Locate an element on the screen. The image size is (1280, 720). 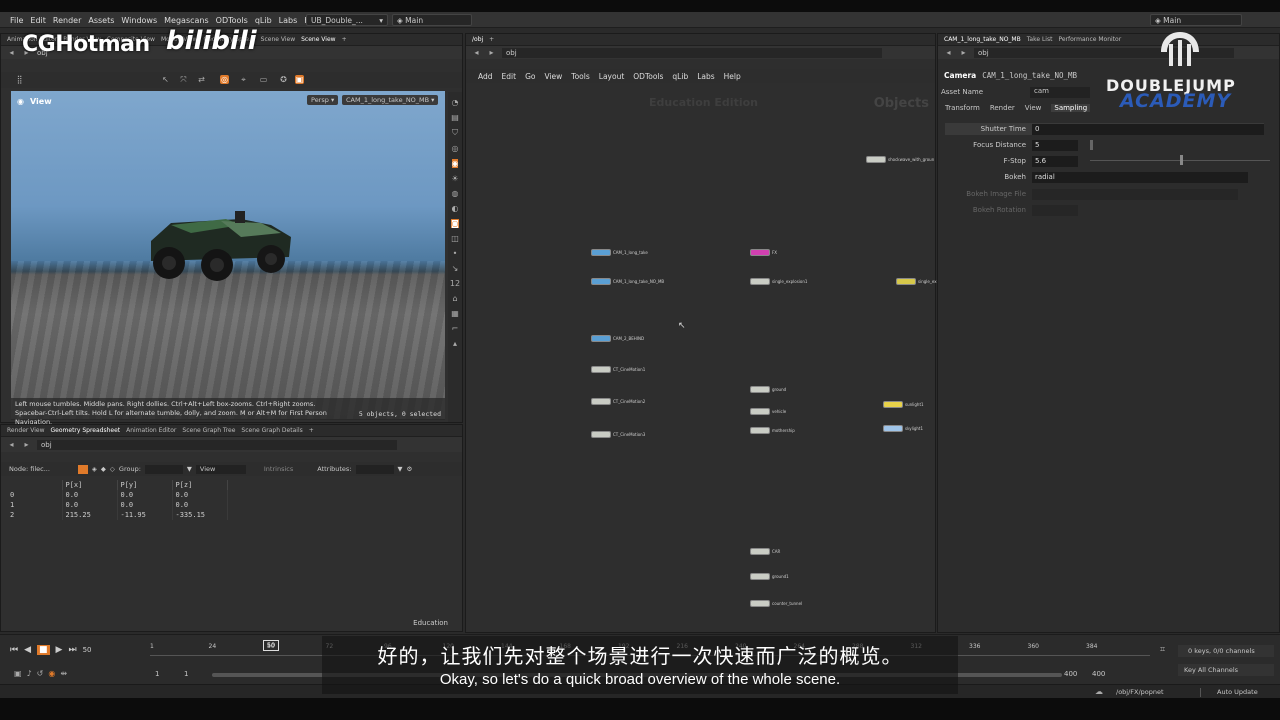
tab-scene-graph-details: Scene Graph Details is located at coordinates (271, 430).